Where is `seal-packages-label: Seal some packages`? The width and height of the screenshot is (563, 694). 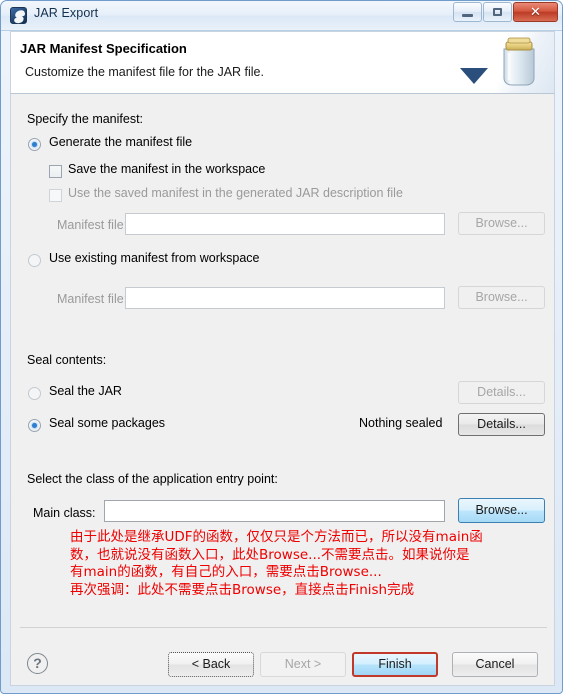
seal-packages-label: Seal some packages is located at coordinates (107, 423).